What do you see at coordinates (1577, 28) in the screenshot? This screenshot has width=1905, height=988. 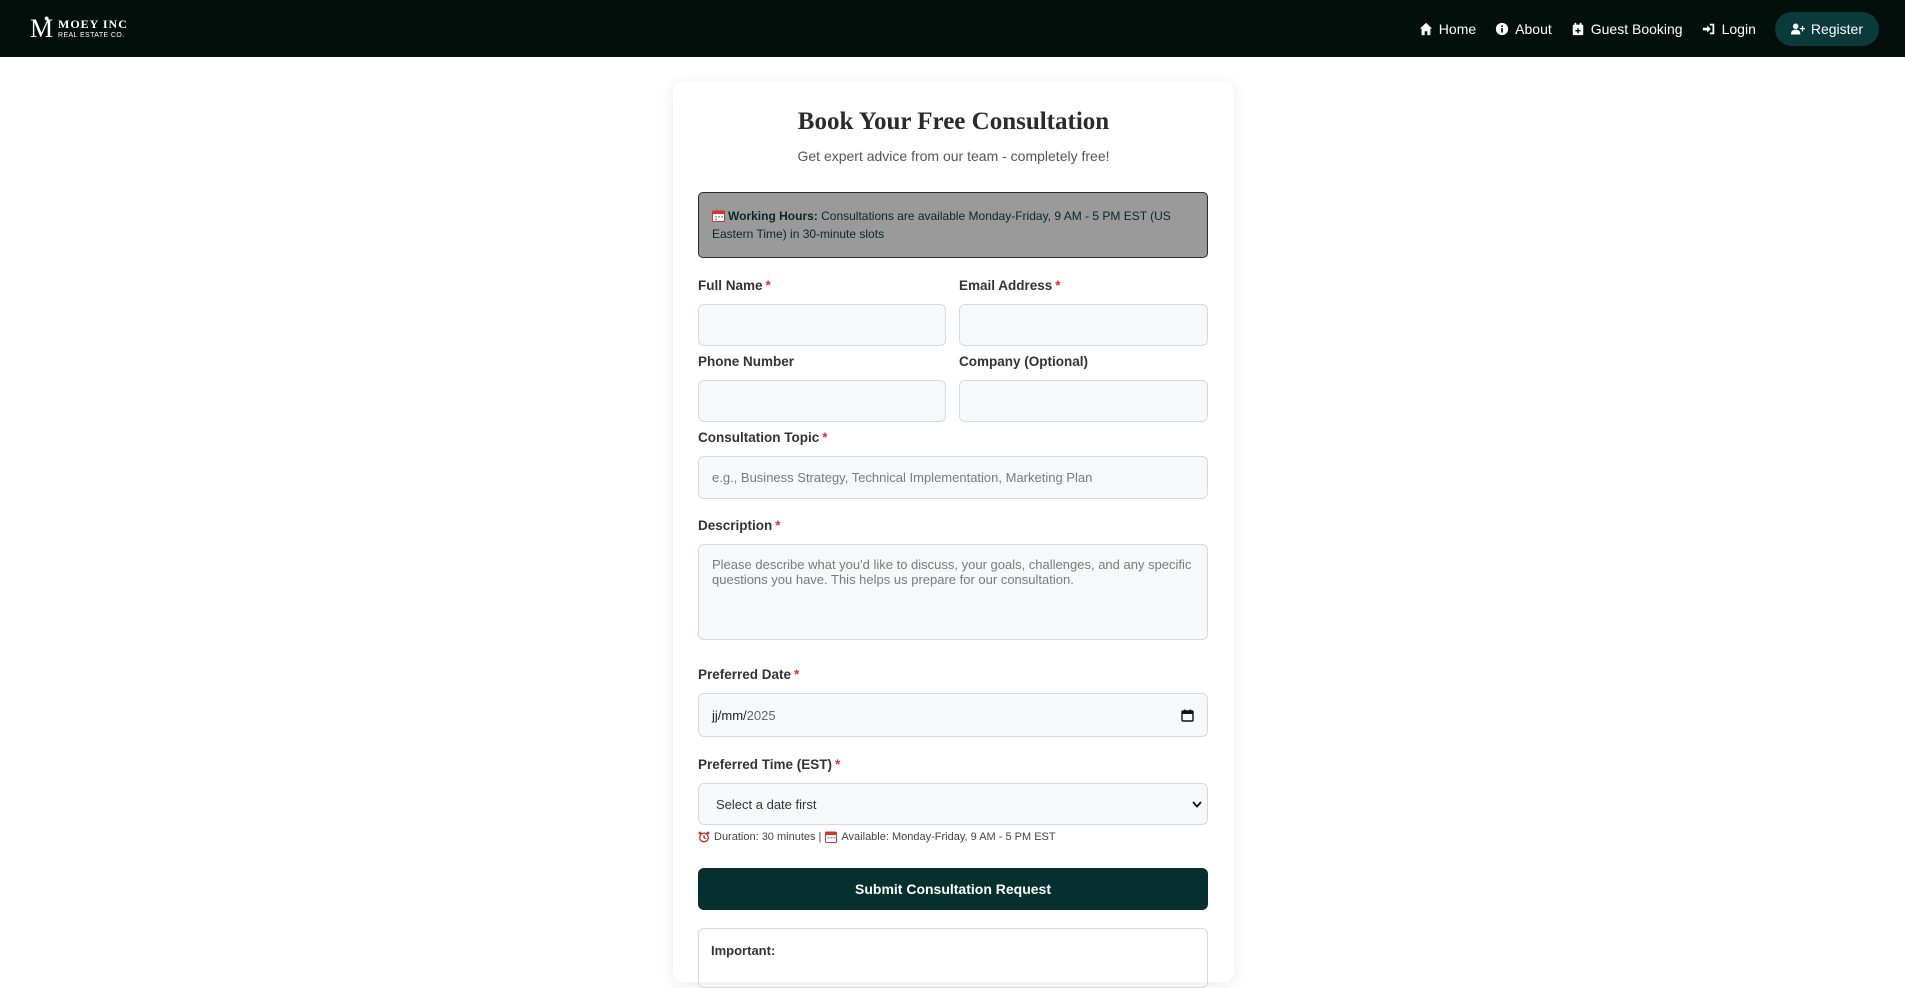 I see `calendar-plus-icon` at bounding box center [1577, 28].